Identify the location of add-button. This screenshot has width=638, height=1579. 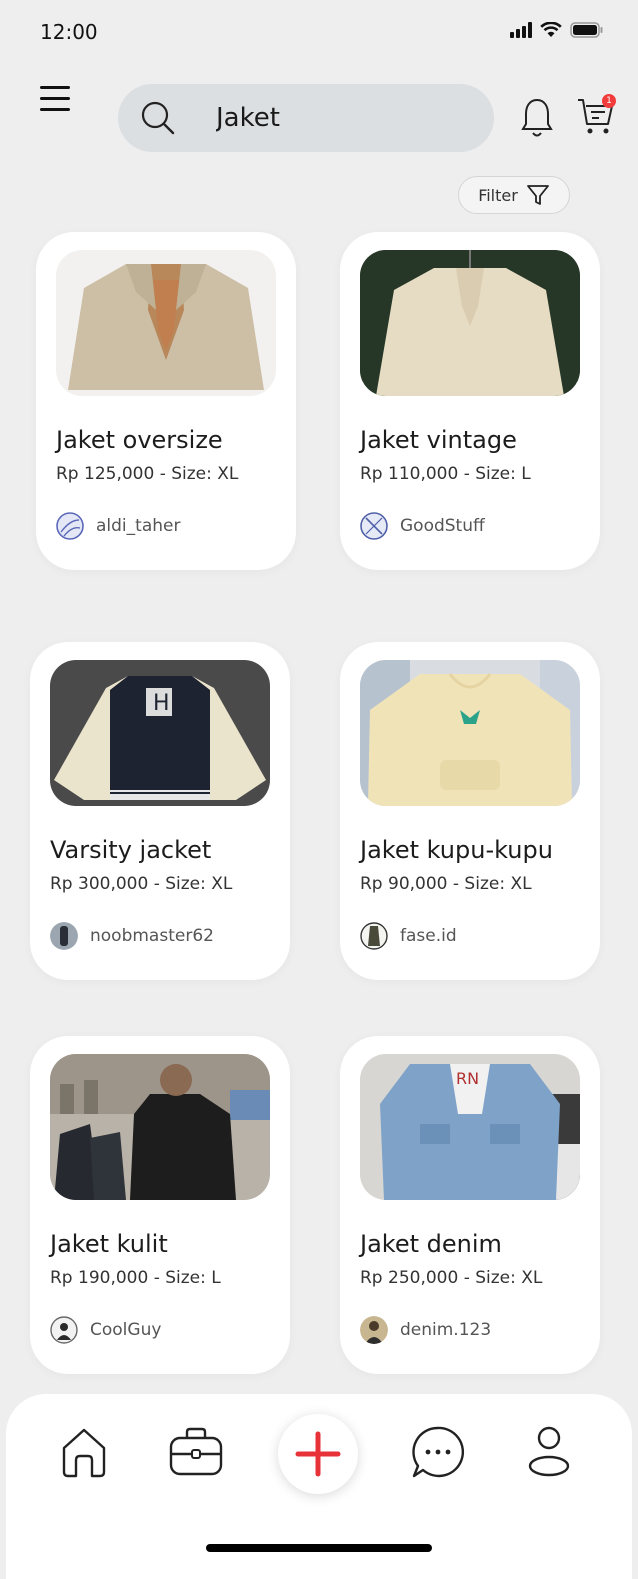
(318, 1454).